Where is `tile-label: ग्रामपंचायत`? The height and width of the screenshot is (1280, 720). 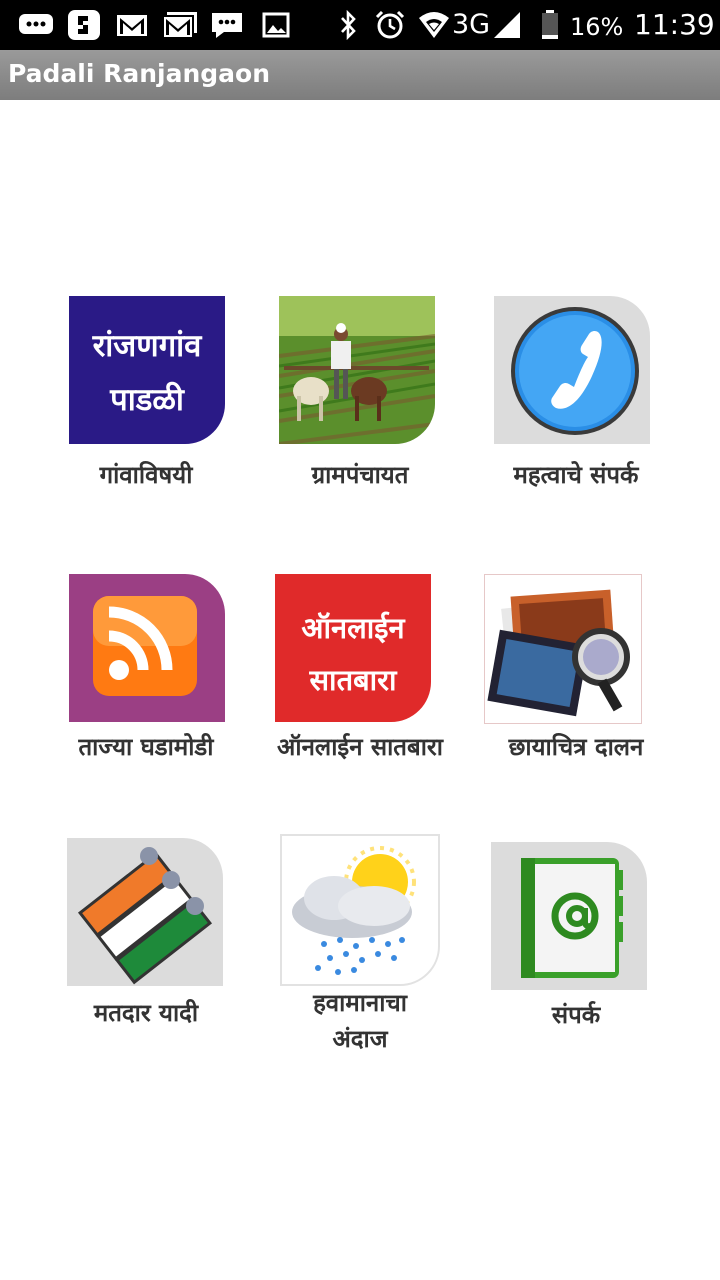
tile-label: ग्रामपंचायत is located at coordinates (360, 475).